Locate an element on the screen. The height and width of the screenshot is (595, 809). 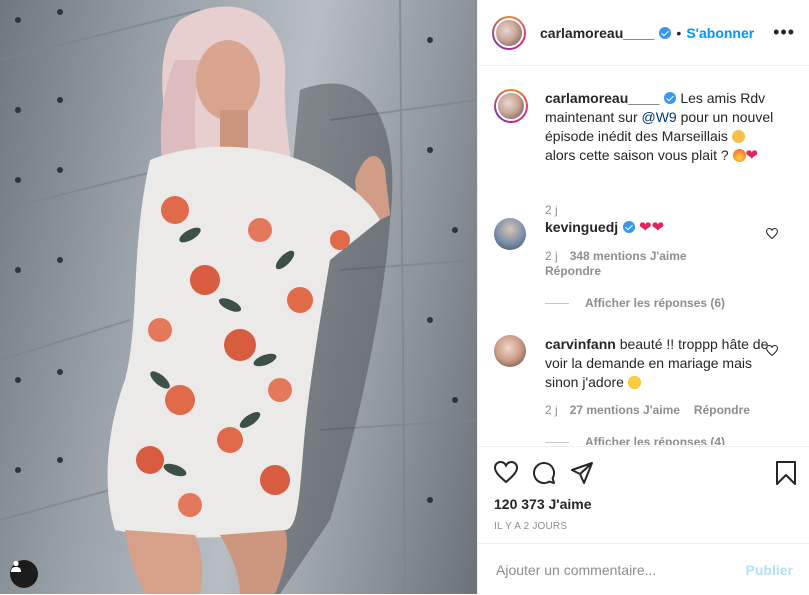
view-replies-button: Afficher les réponses (4) is located at coordinates (635, 440).